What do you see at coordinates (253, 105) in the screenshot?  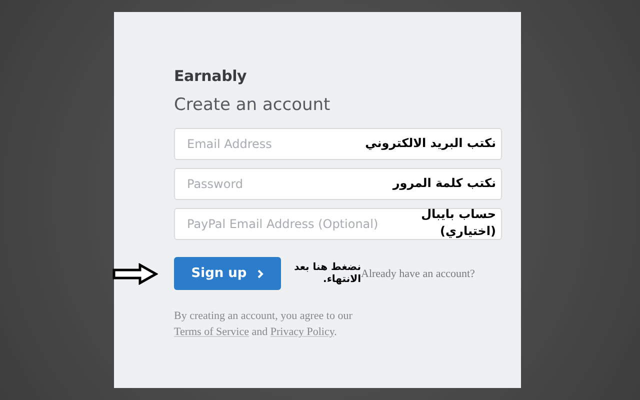 I see `form-heading: Create an account` at bounding box center [253, 105].